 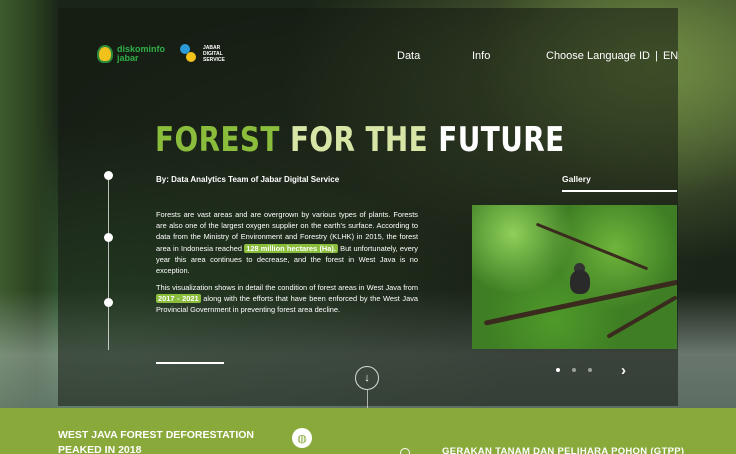 I want to click on timeline-line, so click(x=108, y=262).